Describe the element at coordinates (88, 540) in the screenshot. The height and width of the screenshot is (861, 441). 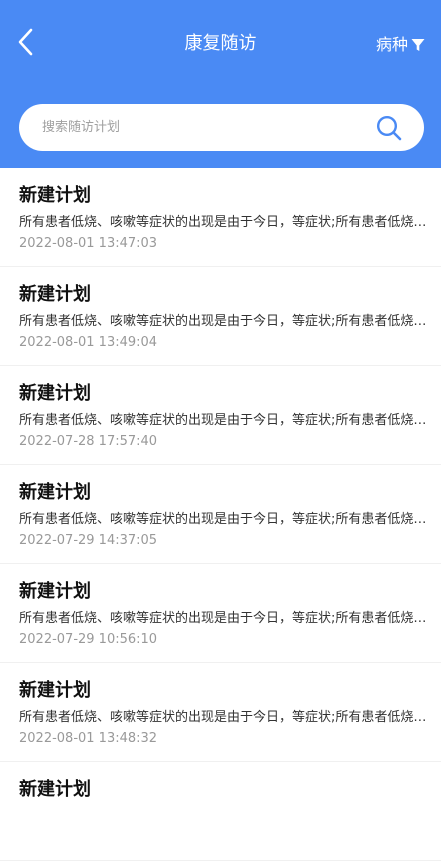
I see `plan-timestamp: 2022-07-29 14:37:05` at that location.